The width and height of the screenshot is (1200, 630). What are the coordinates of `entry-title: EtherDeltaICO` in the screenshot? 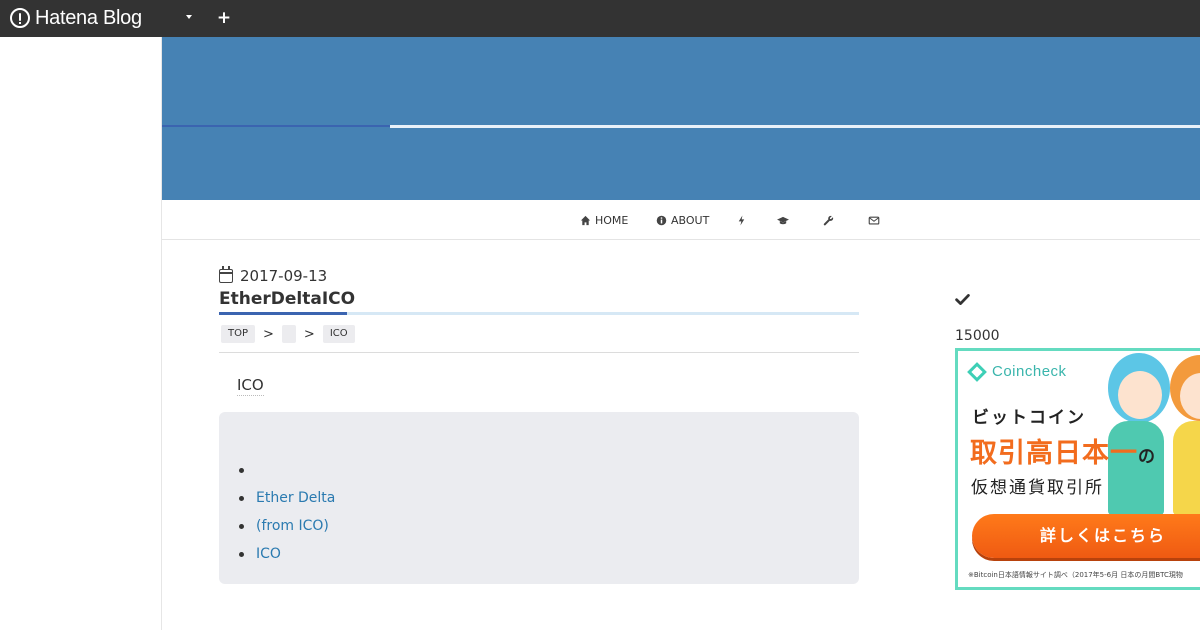 It's located at (287, 299).